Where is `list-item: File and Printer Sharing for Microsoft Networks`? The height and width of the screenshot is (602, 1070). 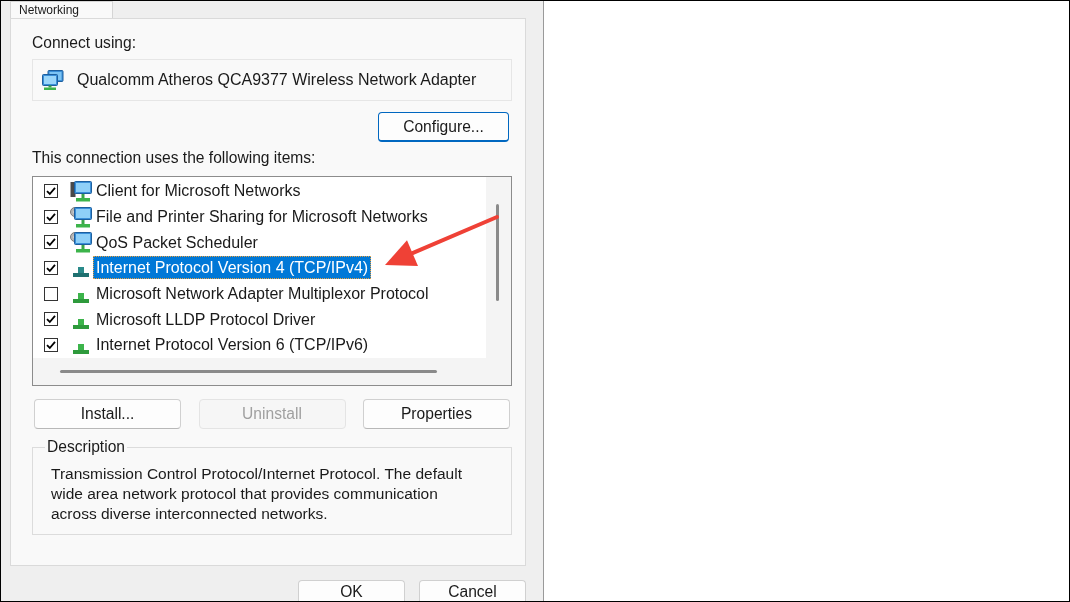 list-item: File and Printer Sharing for Microsoft Networks is located at coordinates (262, 217).